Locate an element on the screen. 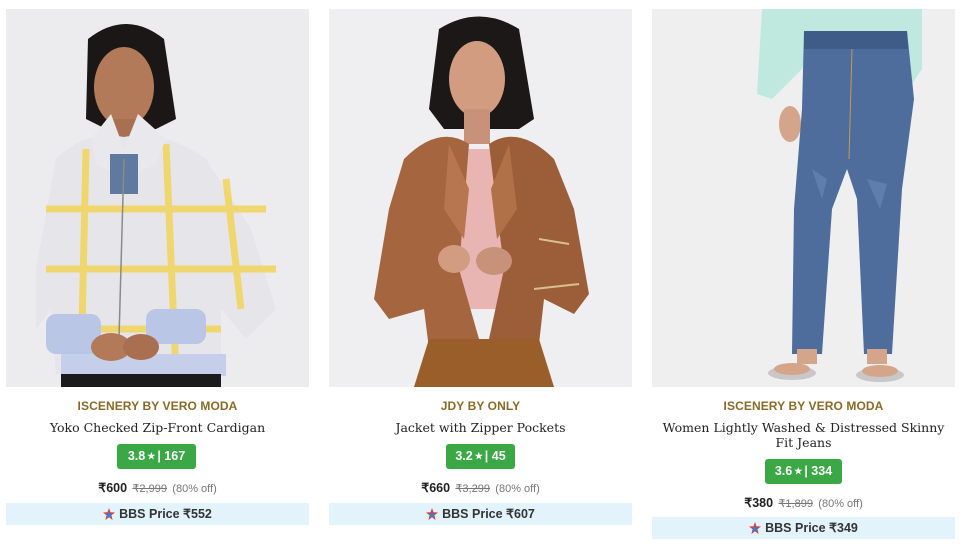 The height and width of the screenshot is (545, 967). bbs-price-banner: BBS Price ₹552 is located at coordinates (157, 514).